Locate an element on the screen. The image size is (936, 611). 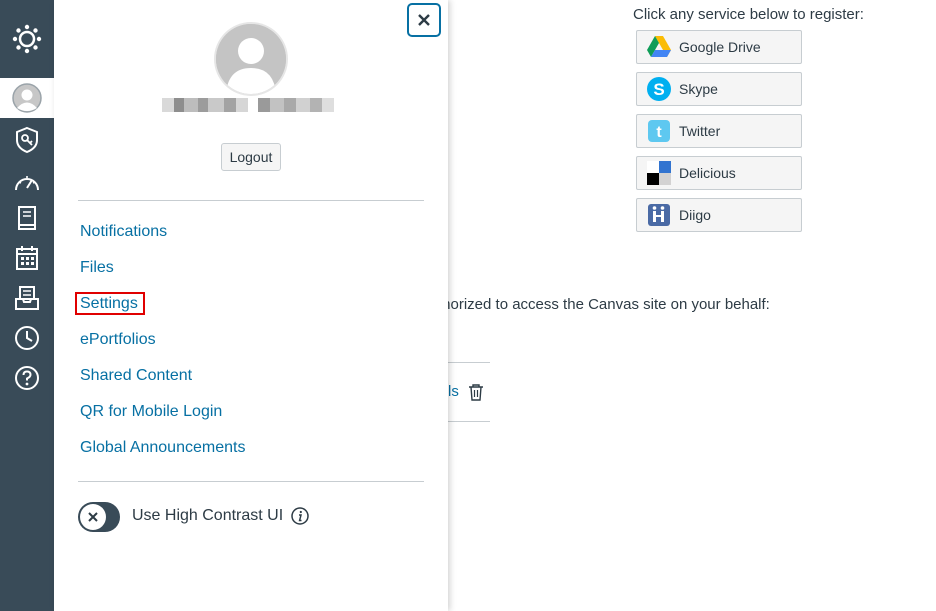
menu-item-qr-mobile-login: QR for Mobile Login is located at coordinates (162, 412).